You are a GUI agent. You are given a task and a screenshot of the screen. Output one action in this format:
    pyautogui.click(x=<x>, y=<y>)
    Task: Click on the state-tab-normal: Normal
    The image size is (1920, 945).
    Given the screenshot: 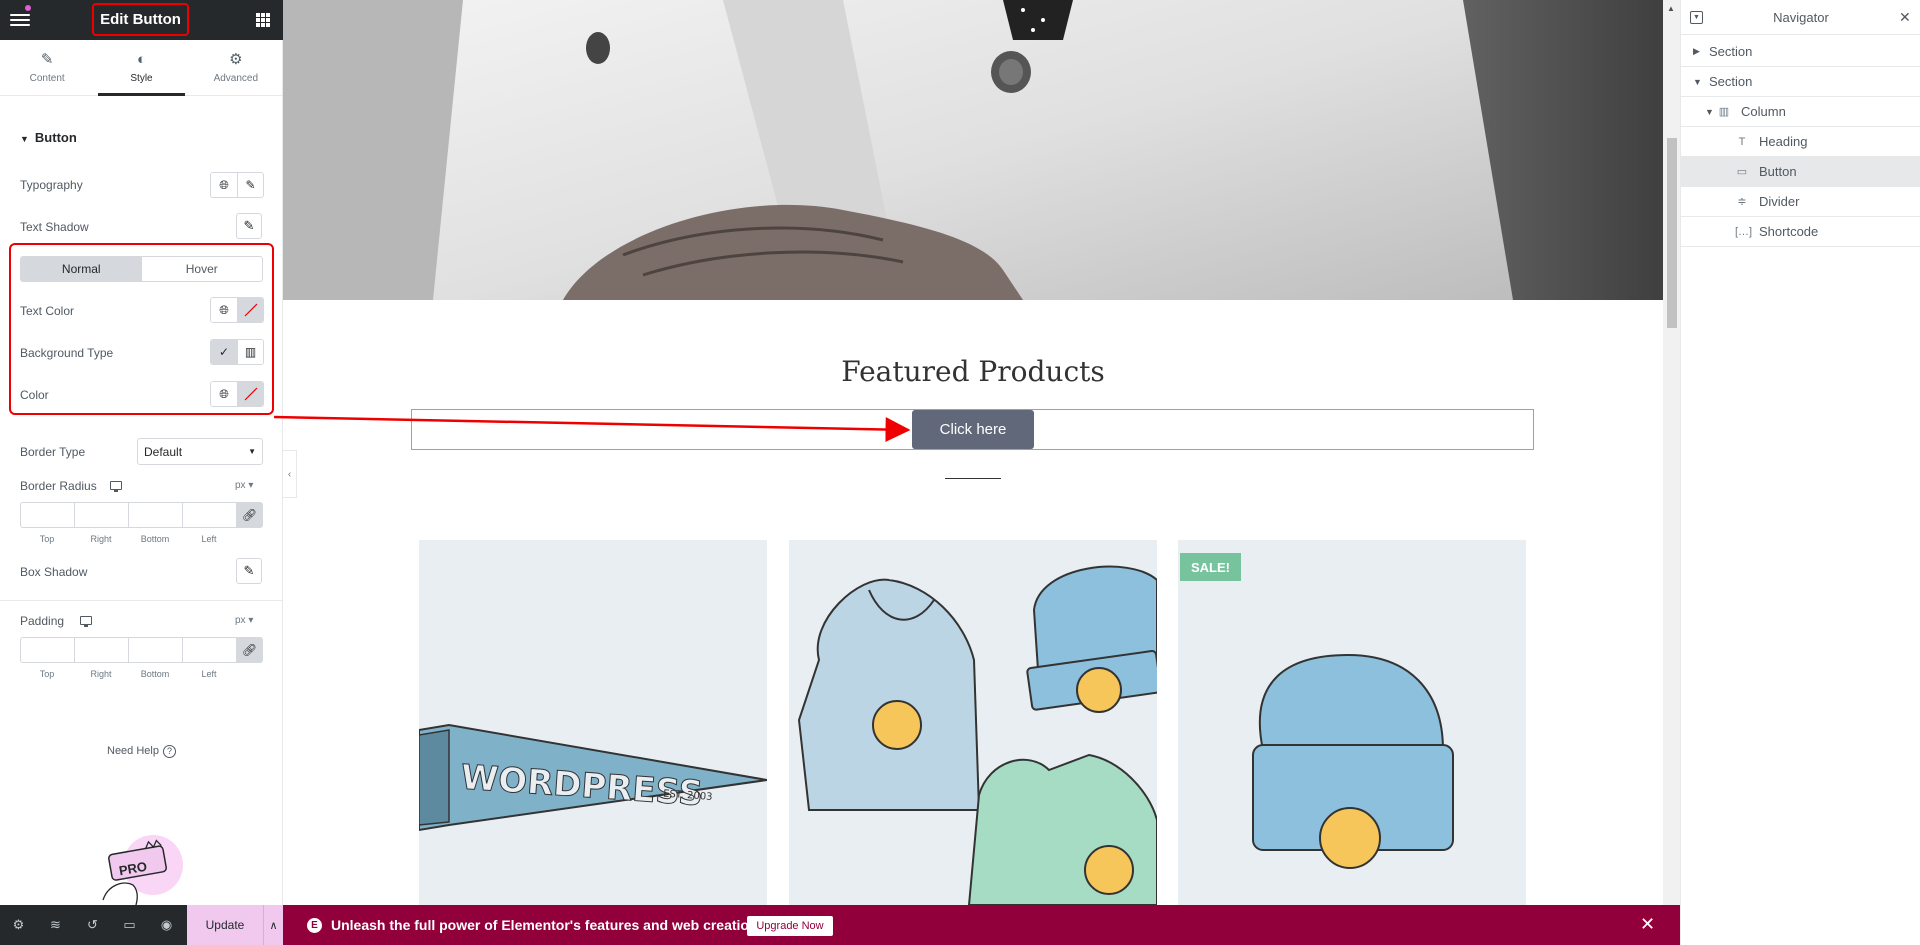 What is the action you would take?
    pyautogui.click(x=81, y=269)
    